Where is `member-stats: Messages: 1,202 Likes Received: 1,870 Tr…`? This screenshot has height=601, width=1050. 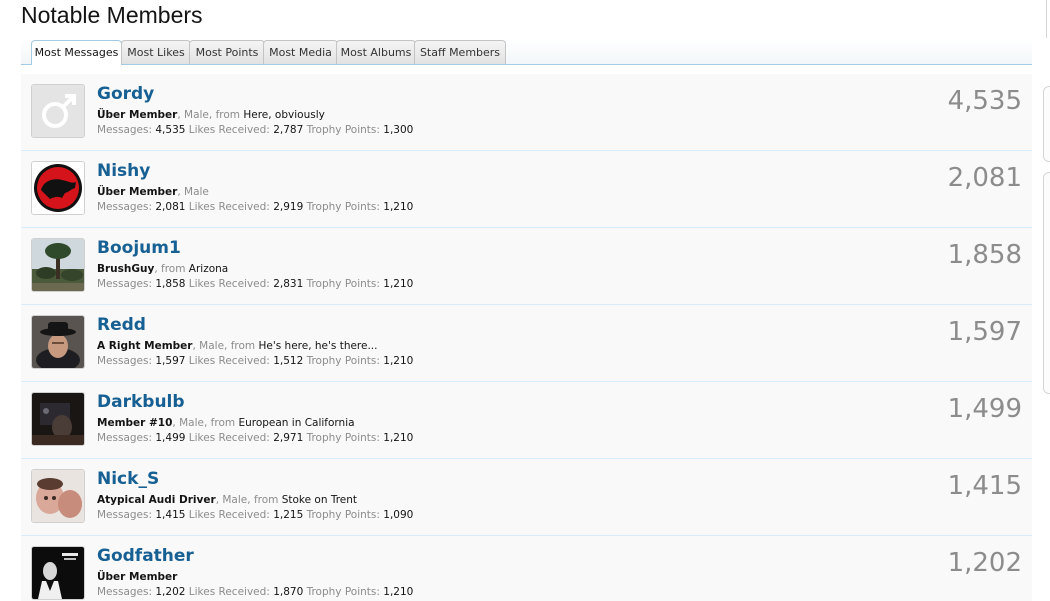
member-stats: Messages: 1,202 Likes Received: 1,870 Tr… is located at coordinates (255, 592).